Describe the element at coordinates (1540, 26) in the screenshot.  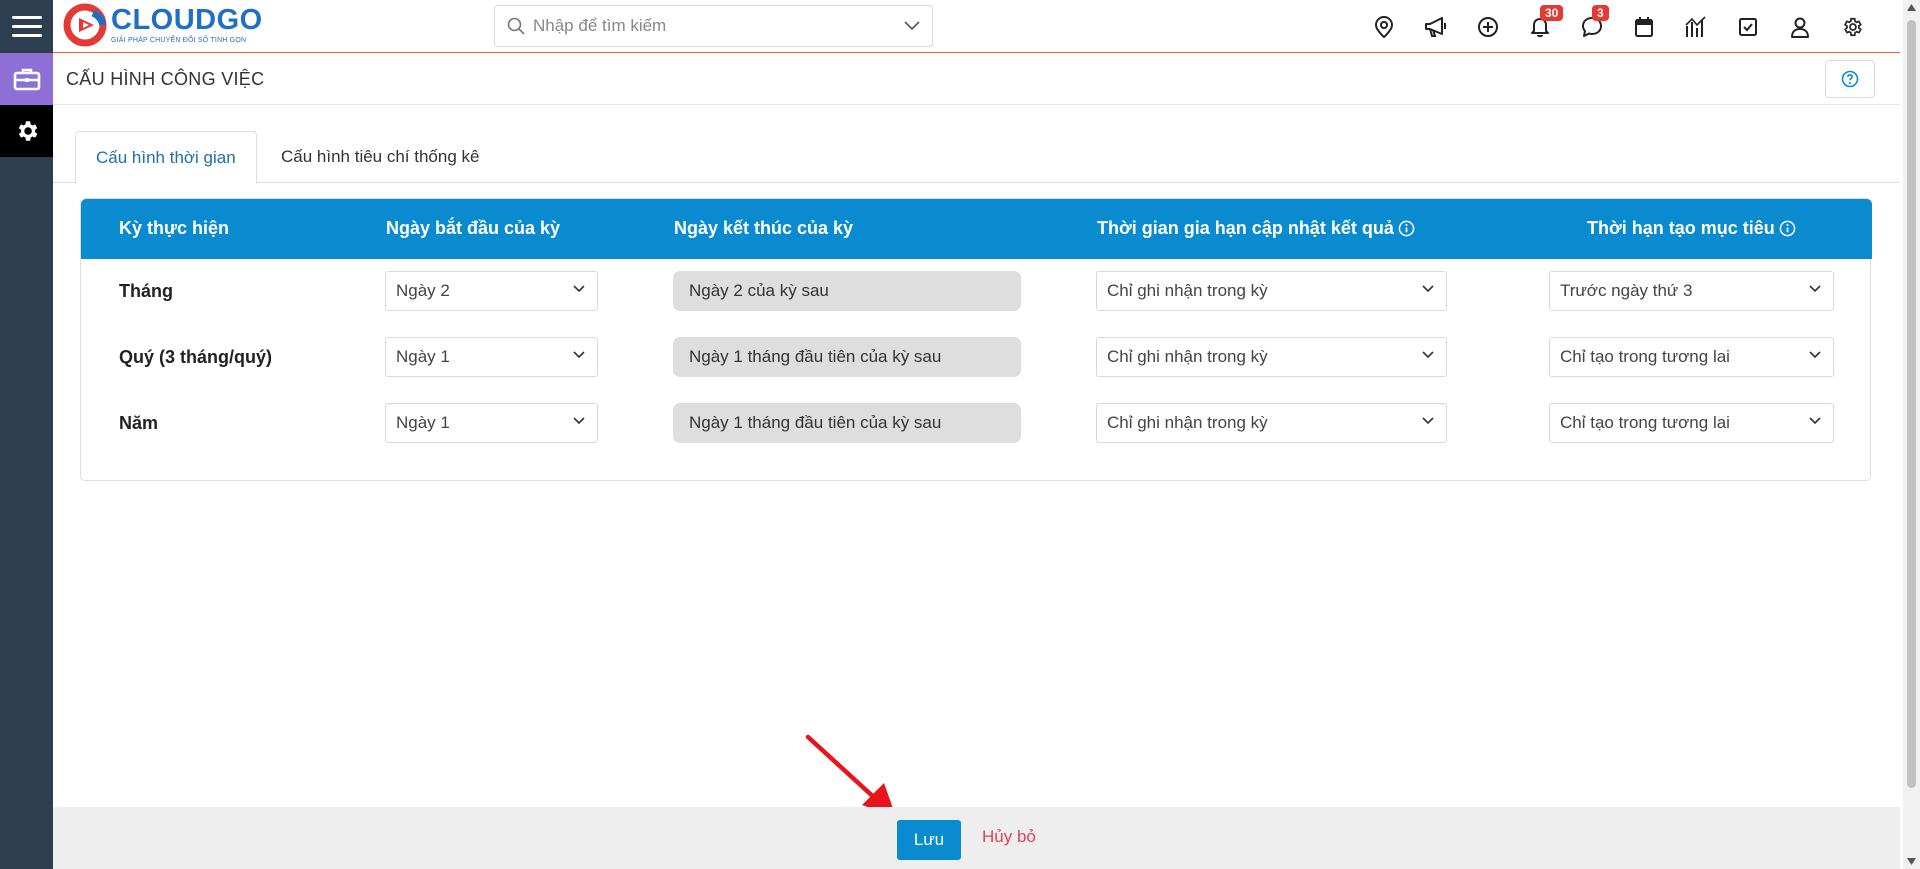
I see `notifications-button: 30` at that location.